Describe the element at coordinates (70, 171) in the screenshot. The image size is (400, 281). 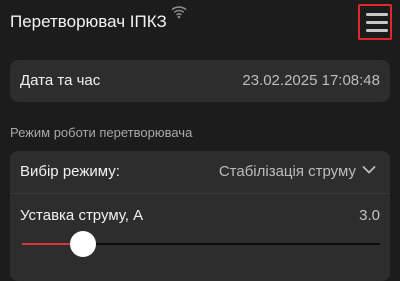
I see `mode-select-label: Вибір режиму:` at that location.